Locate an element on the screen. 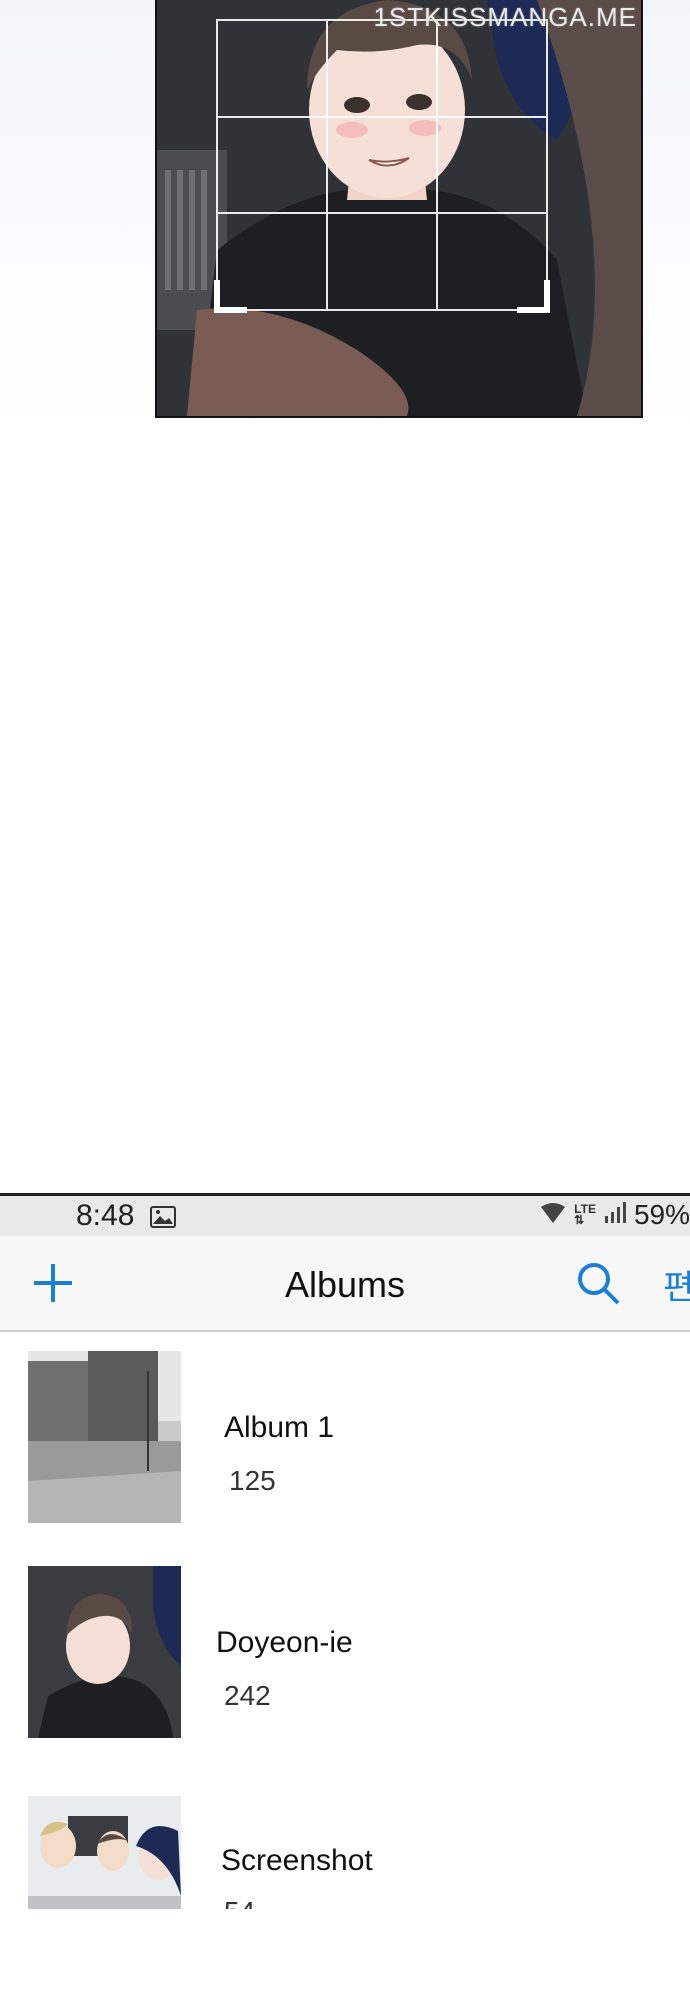 The image size is (690, 2000). status-bar: 8:48 LTE ⇅ 59% is located at coordinates (345, 1216).